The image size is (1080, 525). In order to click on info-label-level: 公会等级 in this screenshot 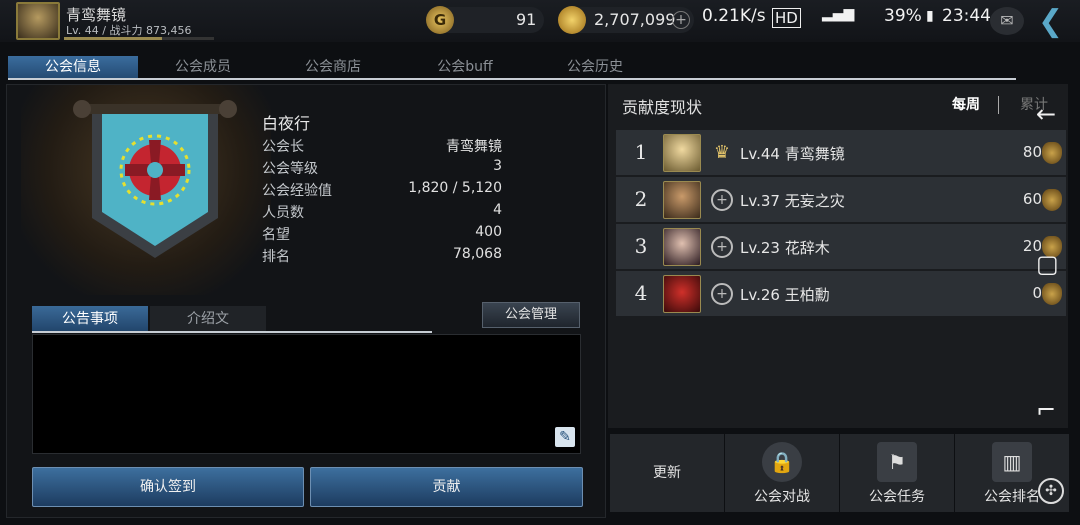, I will do `click(290, 169)`.